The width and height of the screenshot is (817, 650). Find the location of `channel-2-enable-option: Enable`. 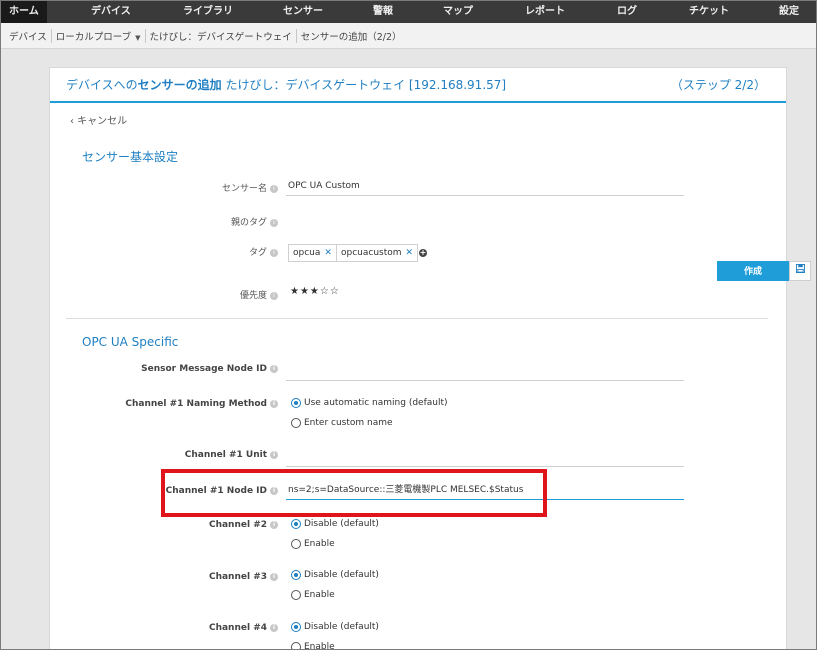

channel-2-enable-option: Enable is located at coordinates (313, 544).